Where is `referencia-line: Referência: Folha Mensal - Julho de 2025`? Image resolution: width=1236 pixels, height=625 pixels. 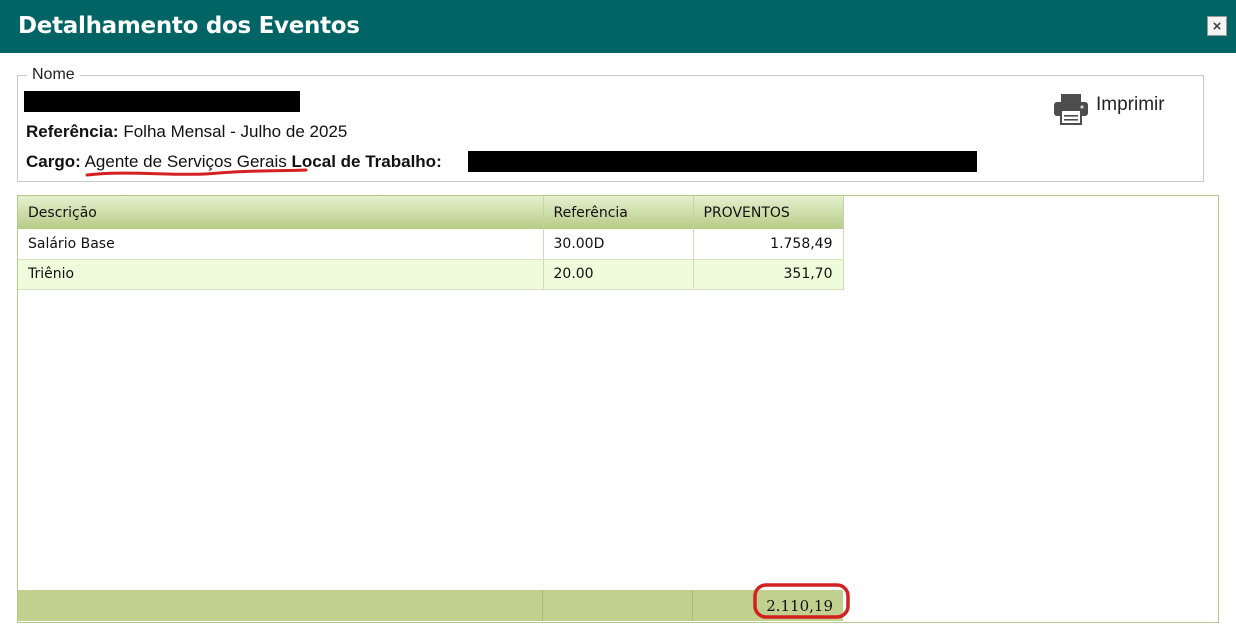 referencia-line: Referência: Folha Mensal - Julho de 2025 is located at coordinates (186, 132).